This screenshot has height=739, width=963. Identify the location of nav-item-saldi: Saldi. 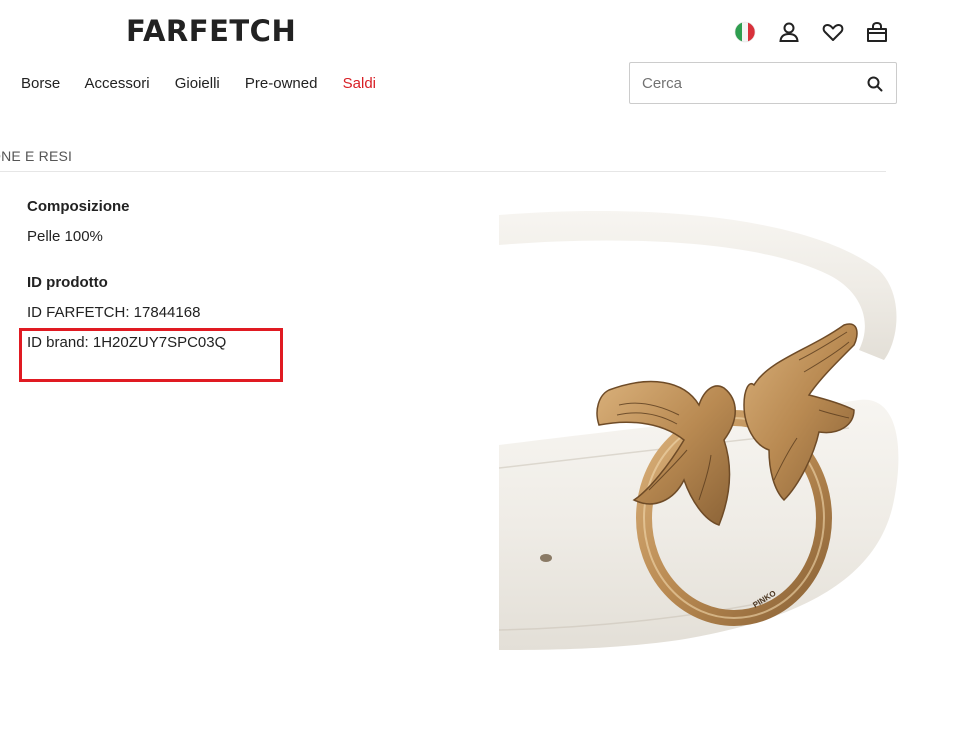
(359, 83).